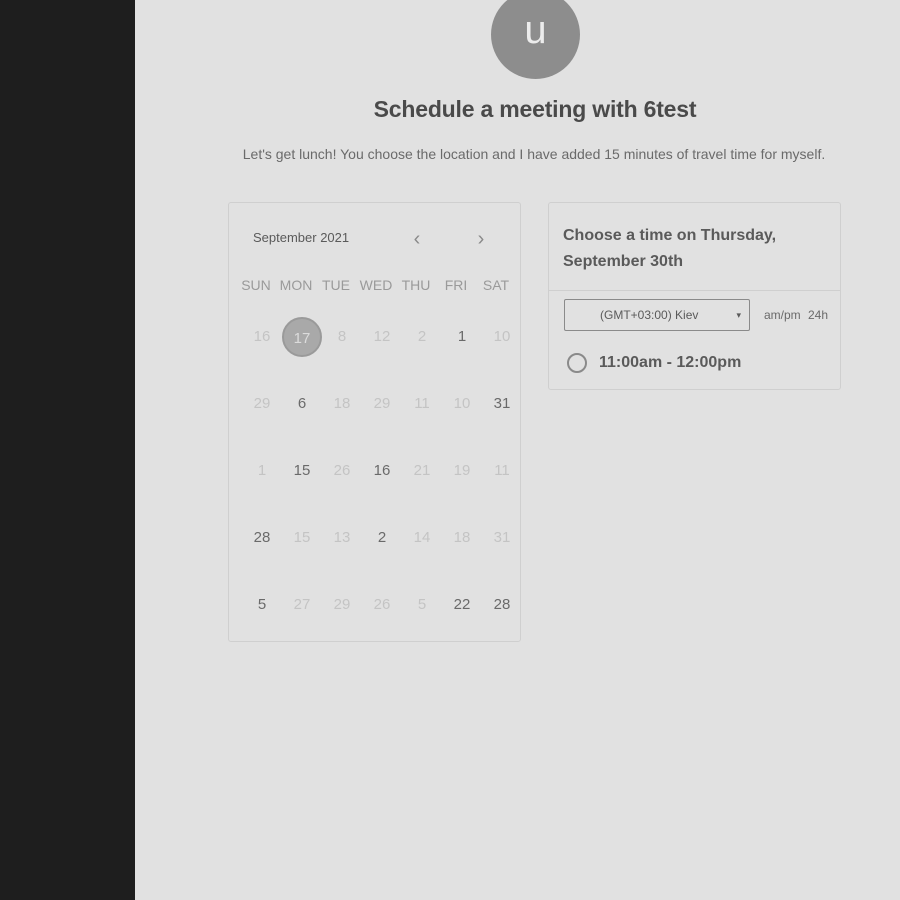 Image resolution: width=900 pixels, height=900 pixels. I want to click on calendar-week-row: 29 6 18 29 11 10 31, so click(381, 415).